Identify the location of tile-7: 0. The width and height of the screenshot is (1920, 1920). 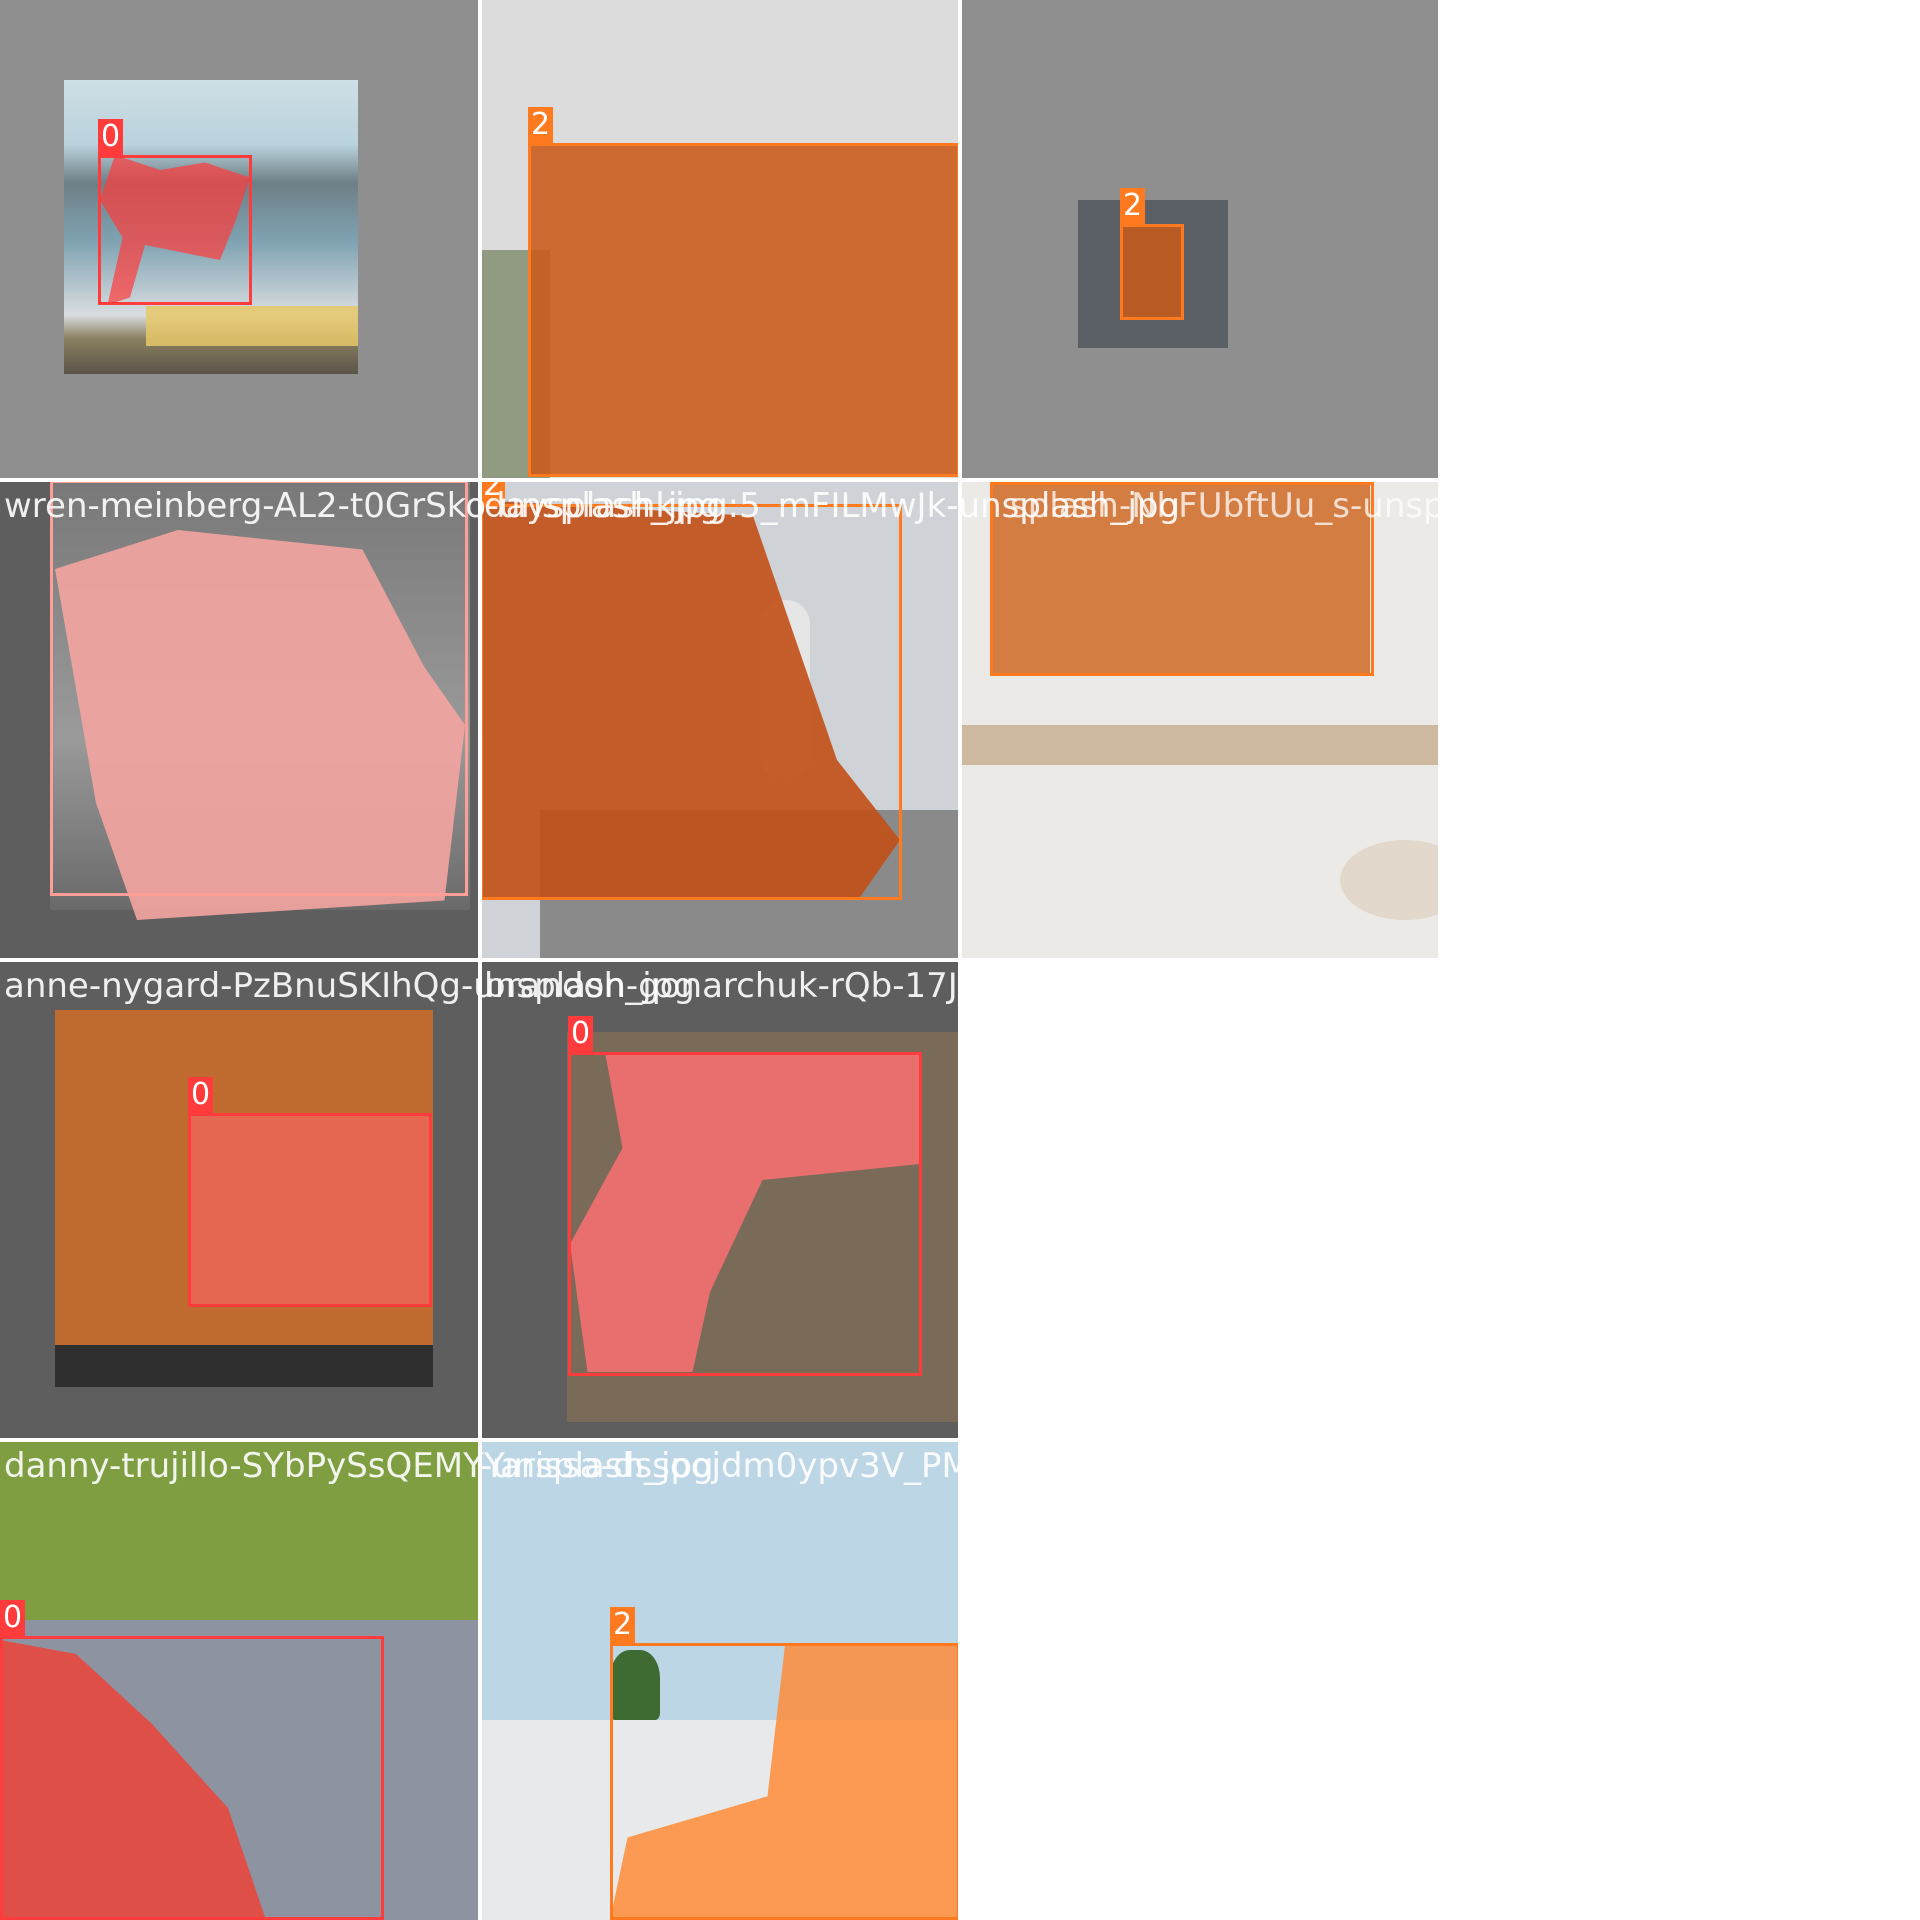
(240, 1200).